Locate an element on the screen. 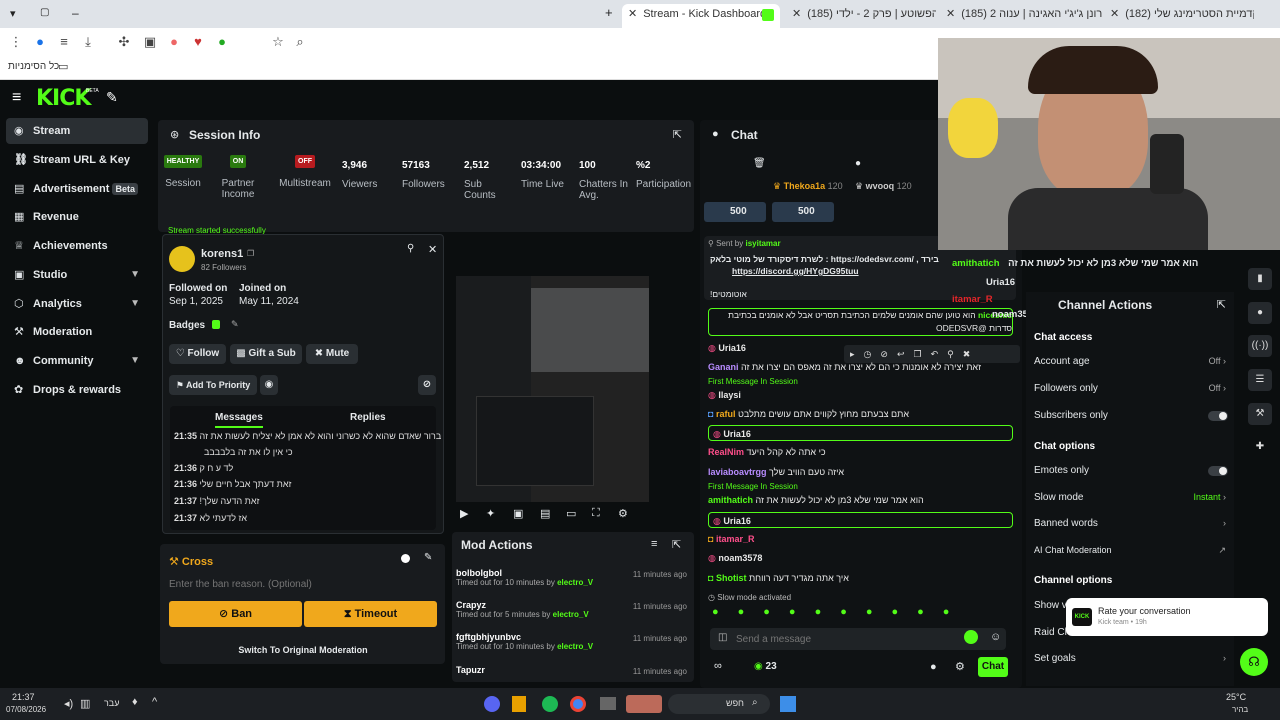  block-button: ⊘ is located at coordinates (427, 385).